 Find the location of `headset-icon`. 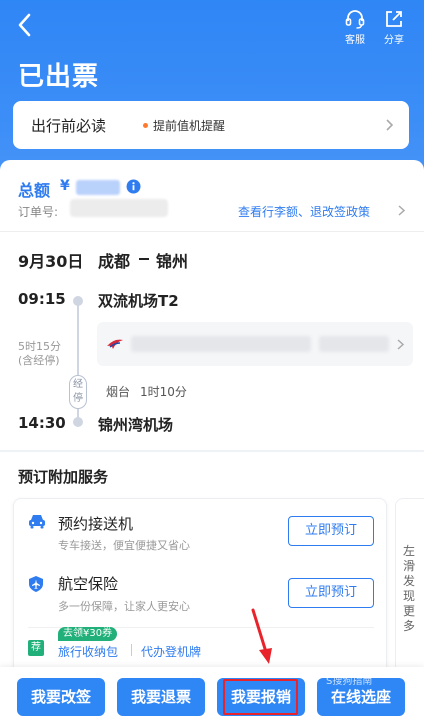

headset-icon is located at coordinates (355, 19).